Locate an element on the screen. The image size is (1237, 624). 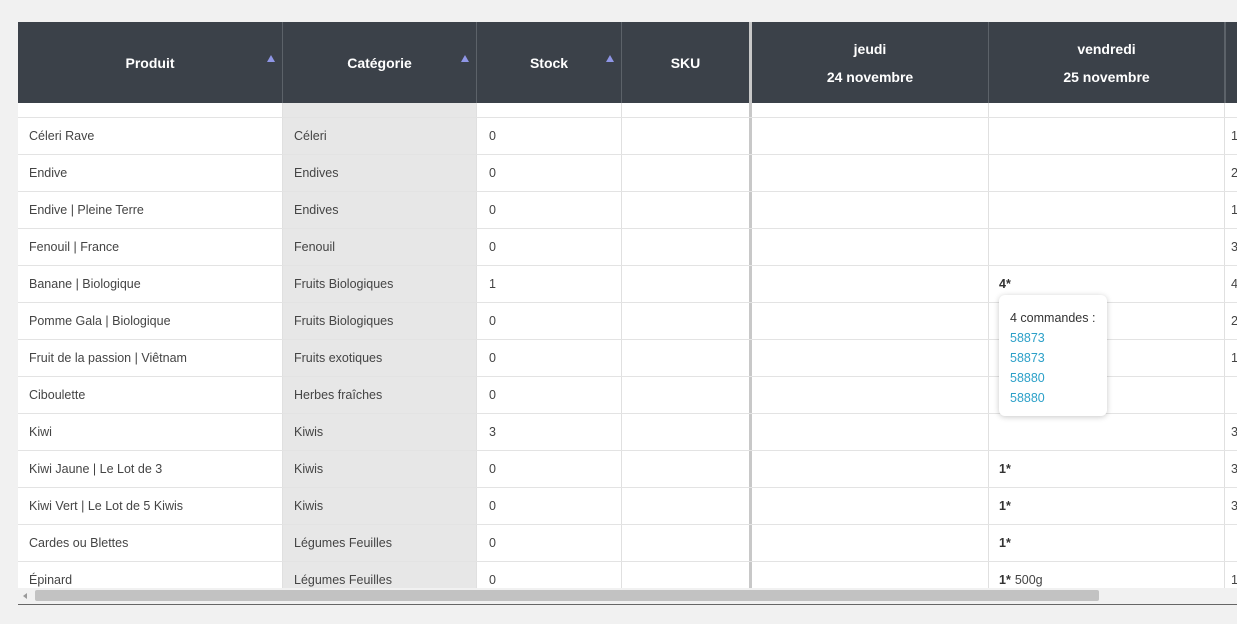
table-row: Céleri RaveCéleri0 1 is located at coordinates (627, 136).